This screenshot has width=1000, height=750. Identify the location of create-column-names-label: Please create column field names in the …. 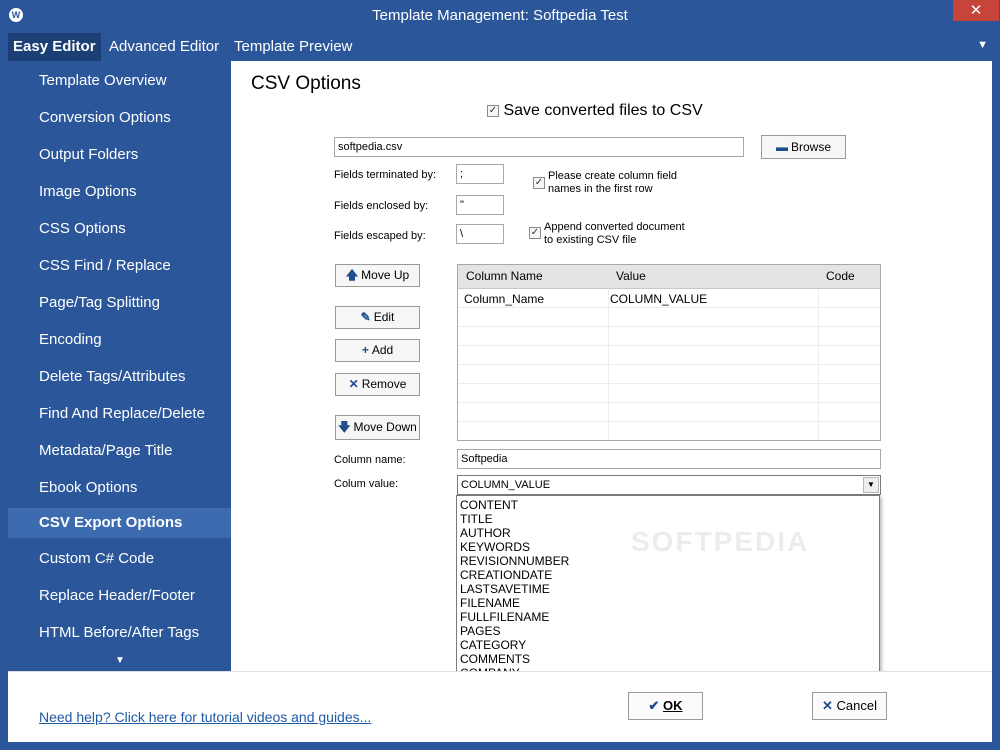
(613, 182).